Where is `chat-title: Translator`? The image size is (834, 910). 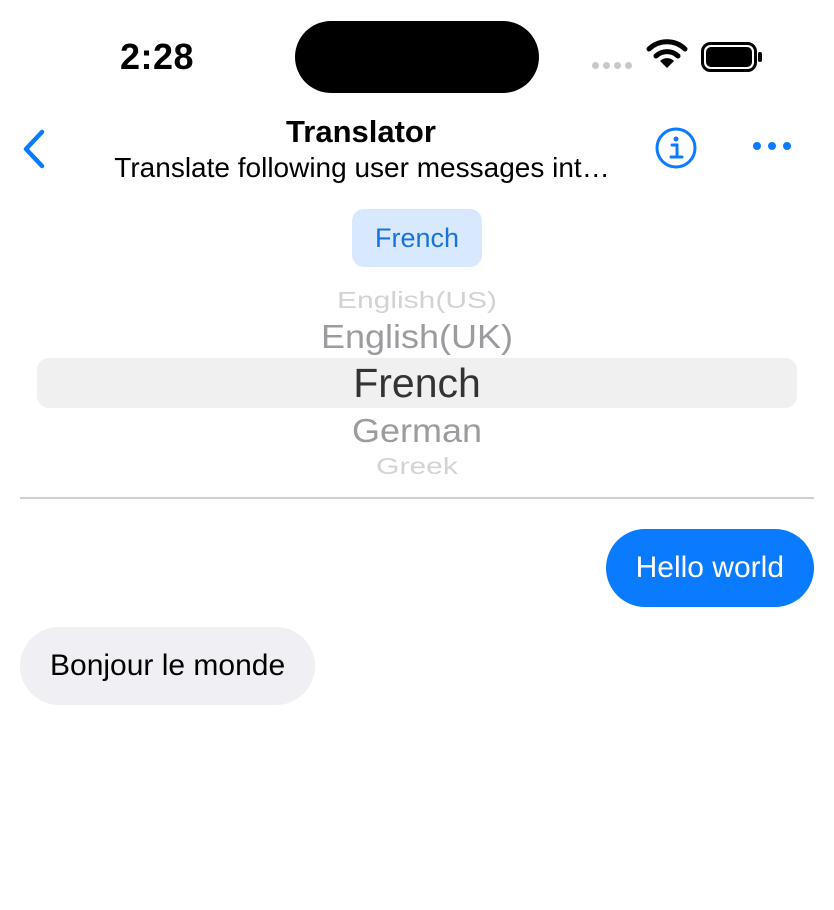
chat-title: Translator is located at coordinates (361, 131).